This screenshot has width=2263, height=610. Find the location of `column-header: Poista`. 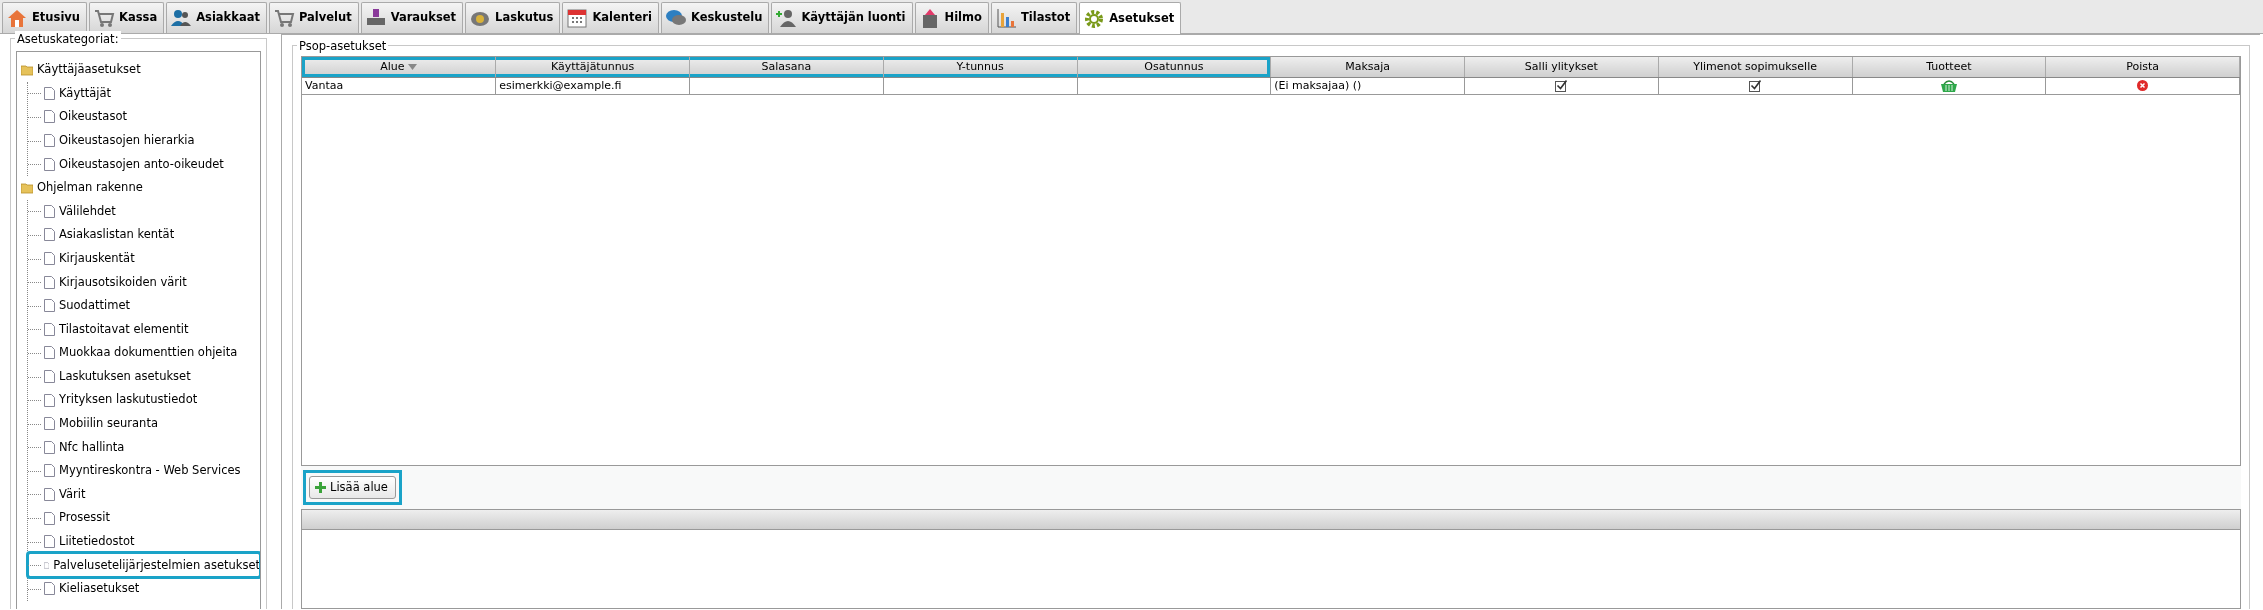

column-header: Poista is located at coordinates (2142, 67).